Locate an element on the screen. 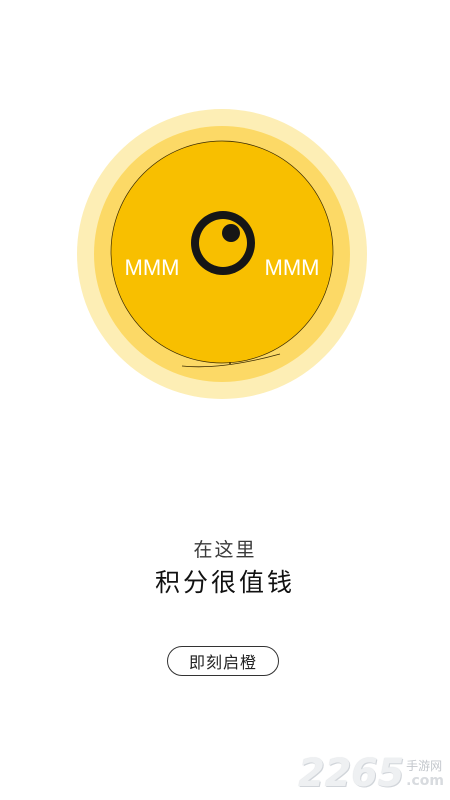 This screenshot has height=800, width=450. zigzag-right: MMM is located at coordinates (292, 267).